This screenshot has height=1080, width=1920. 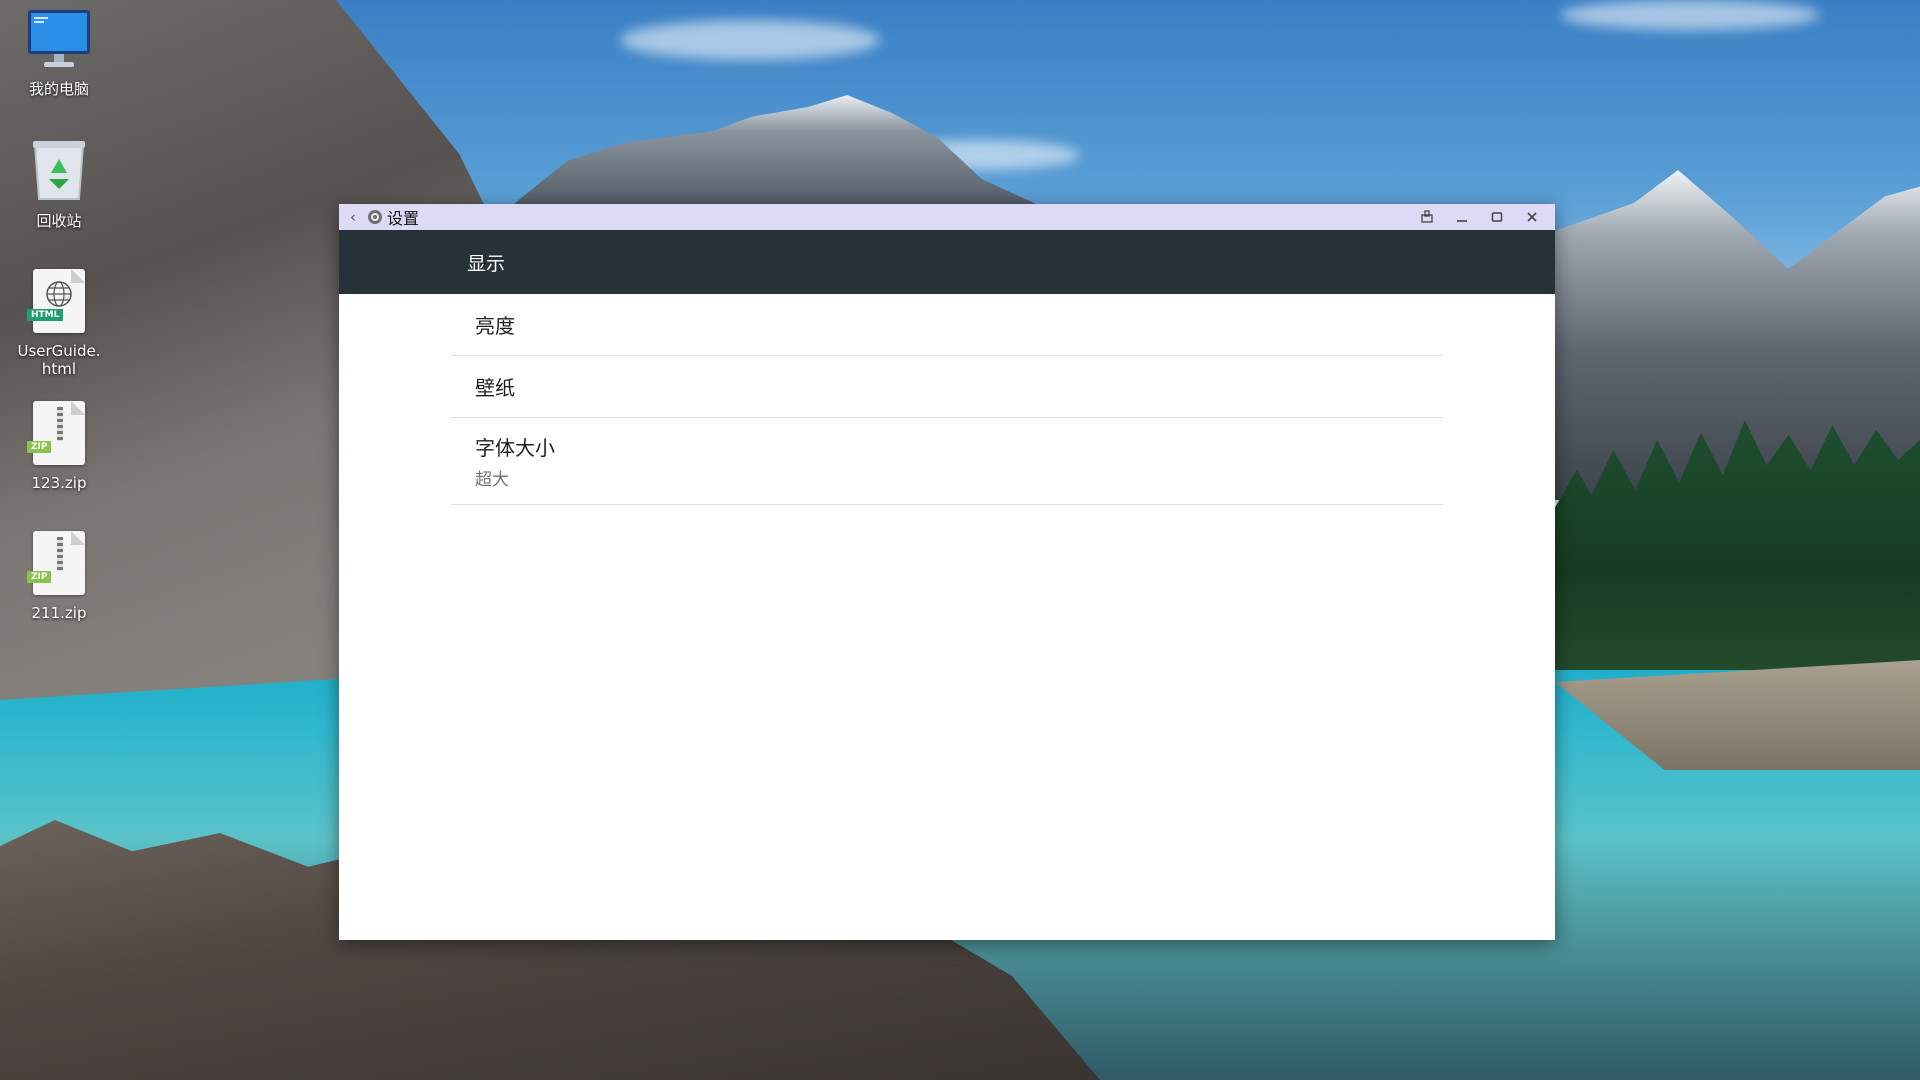 What do you see at coordinates (59, 221) in the screenshot?
I see `desktop-icon-label: 回收站` at bounding box center [59, 221].